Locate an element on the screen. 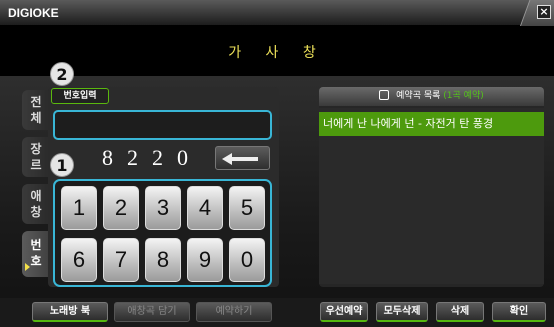  key-6: 6 is located at coordinates (79, 260).